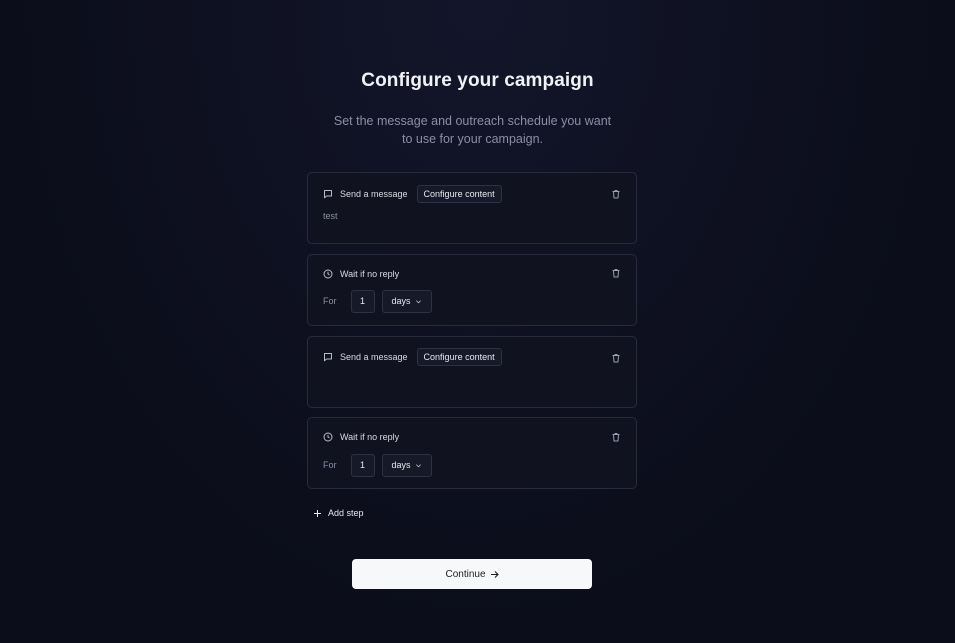  I want to click on step-card-message: Send a message Configure content test, so click(472, 208).